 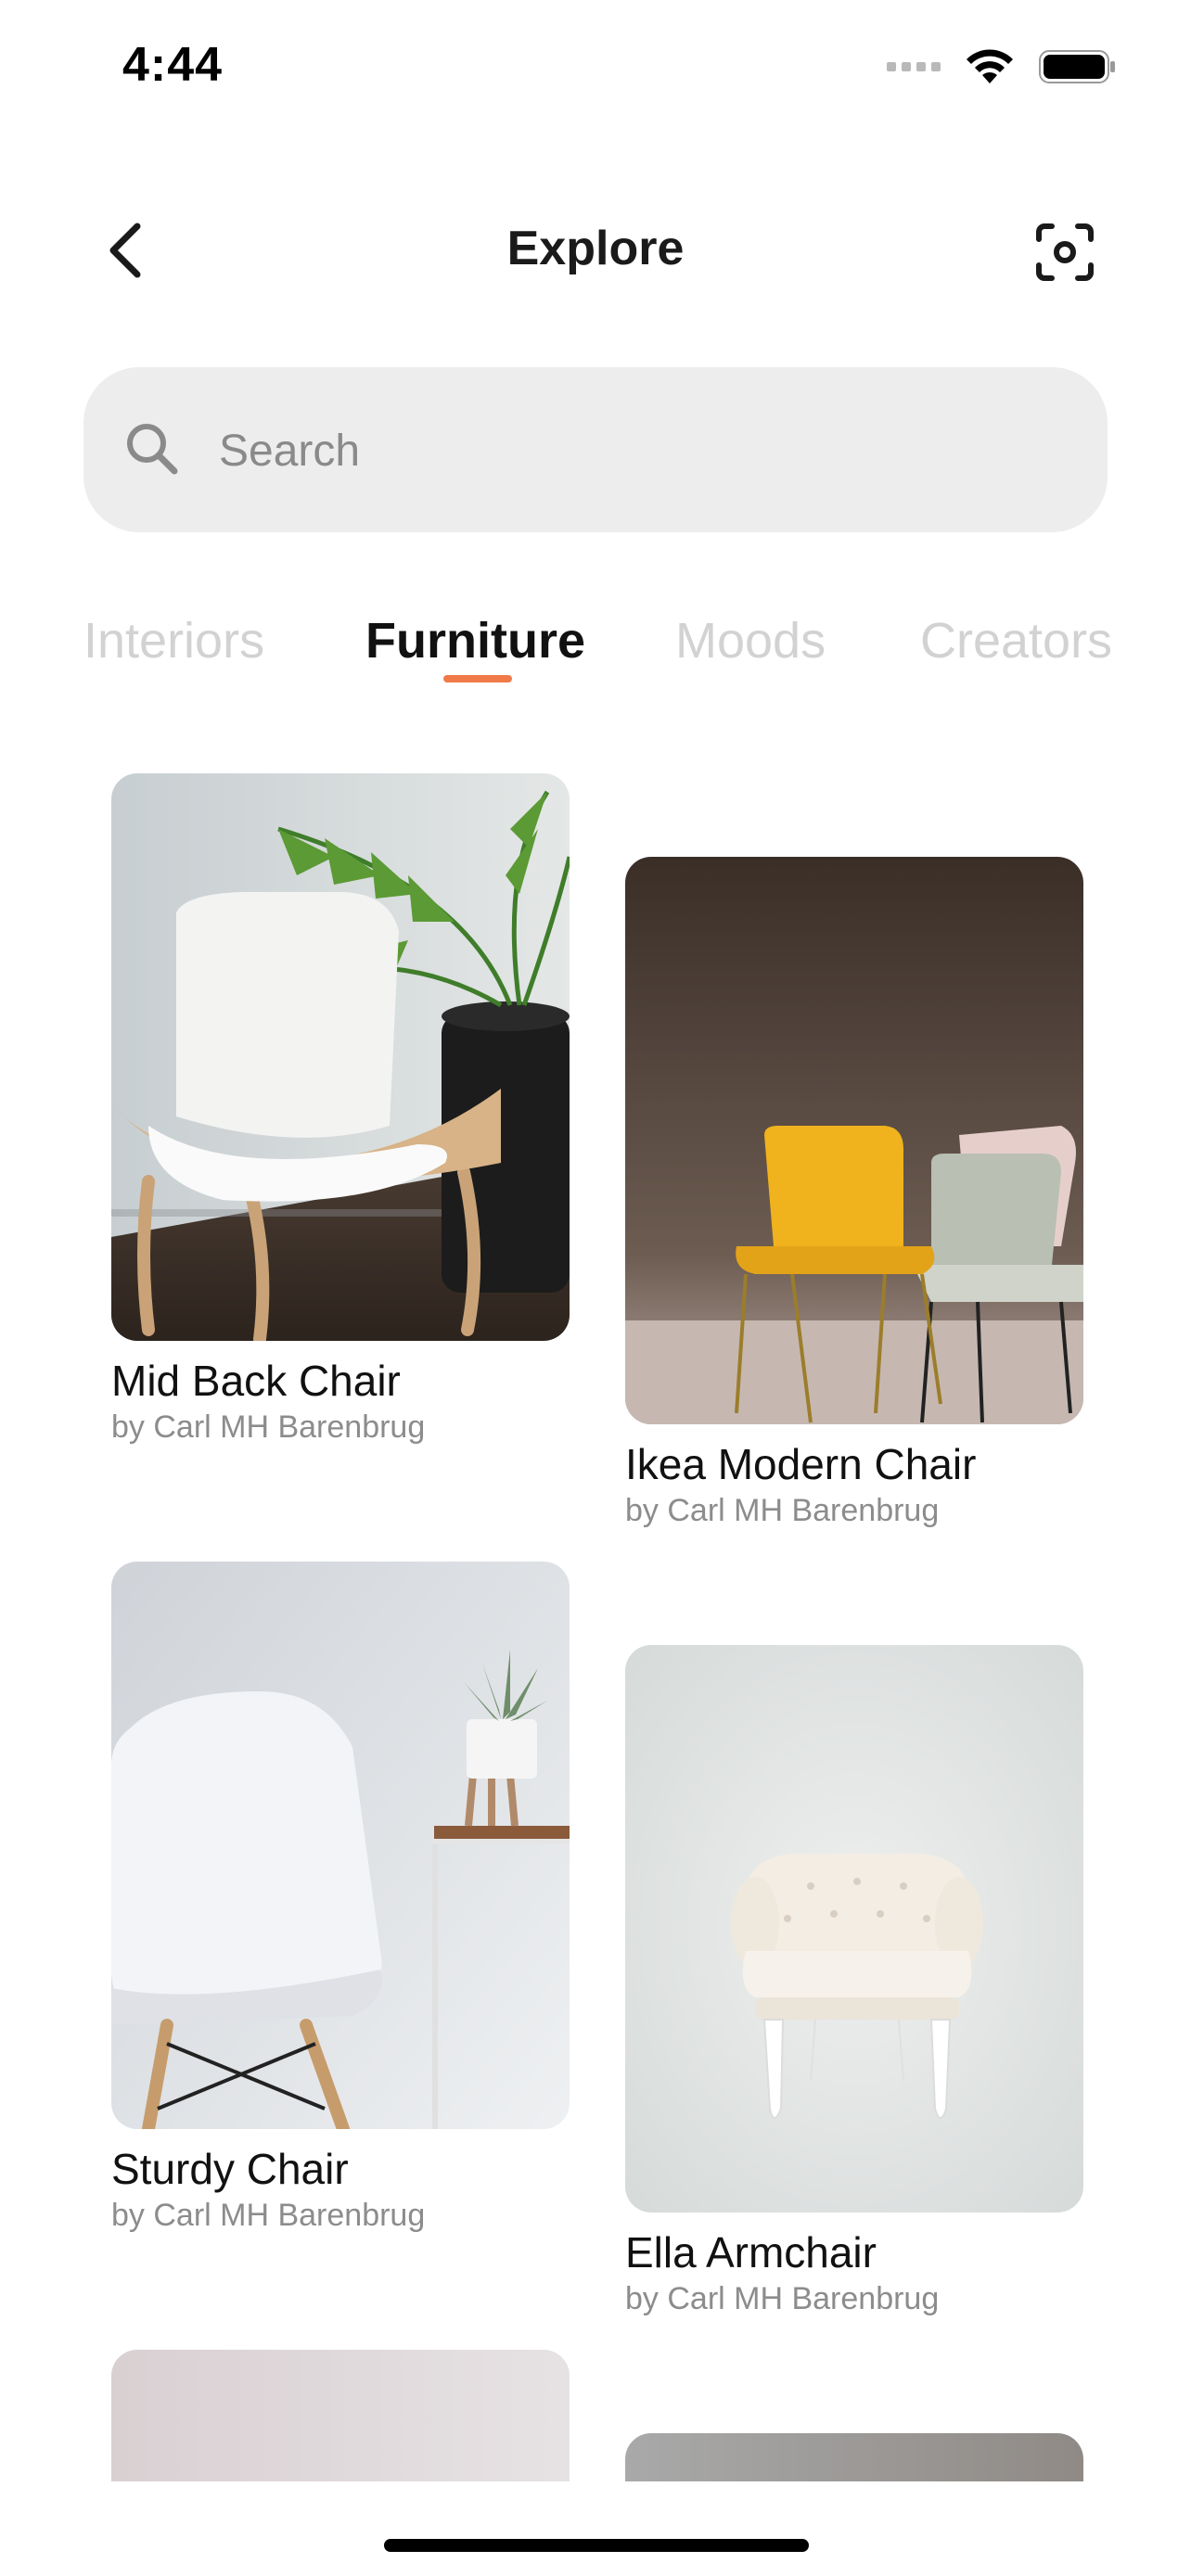 I want to click on tab-interiors: Interiors, so click(x=173, y=641).